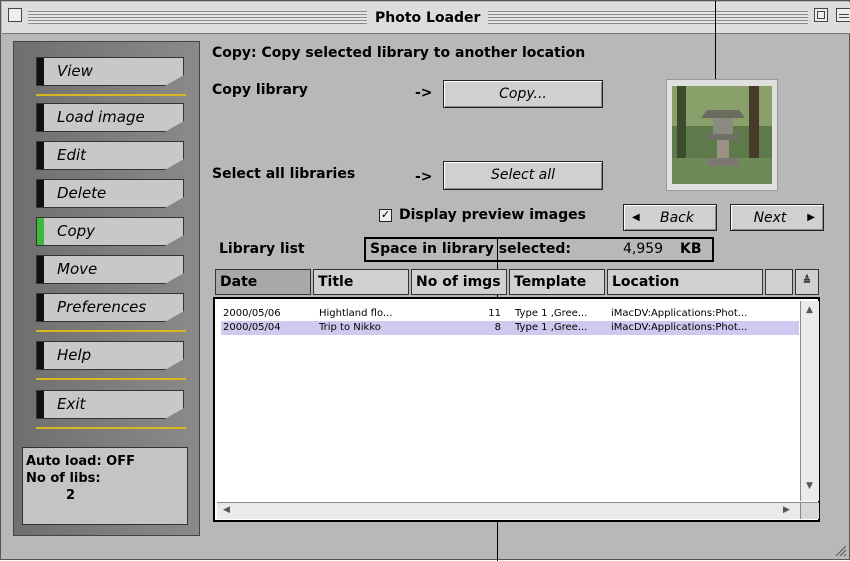 This screenshot has width=850, height=561. I want to click on nav-load-image-label: Load image, so click(101, 117).